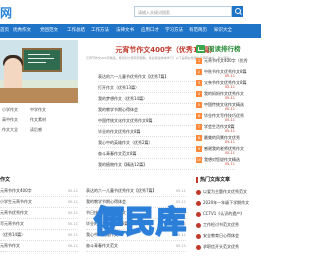  I want to click on list-item: 奋斗青春作文范文 05-11, so click(136, 246).